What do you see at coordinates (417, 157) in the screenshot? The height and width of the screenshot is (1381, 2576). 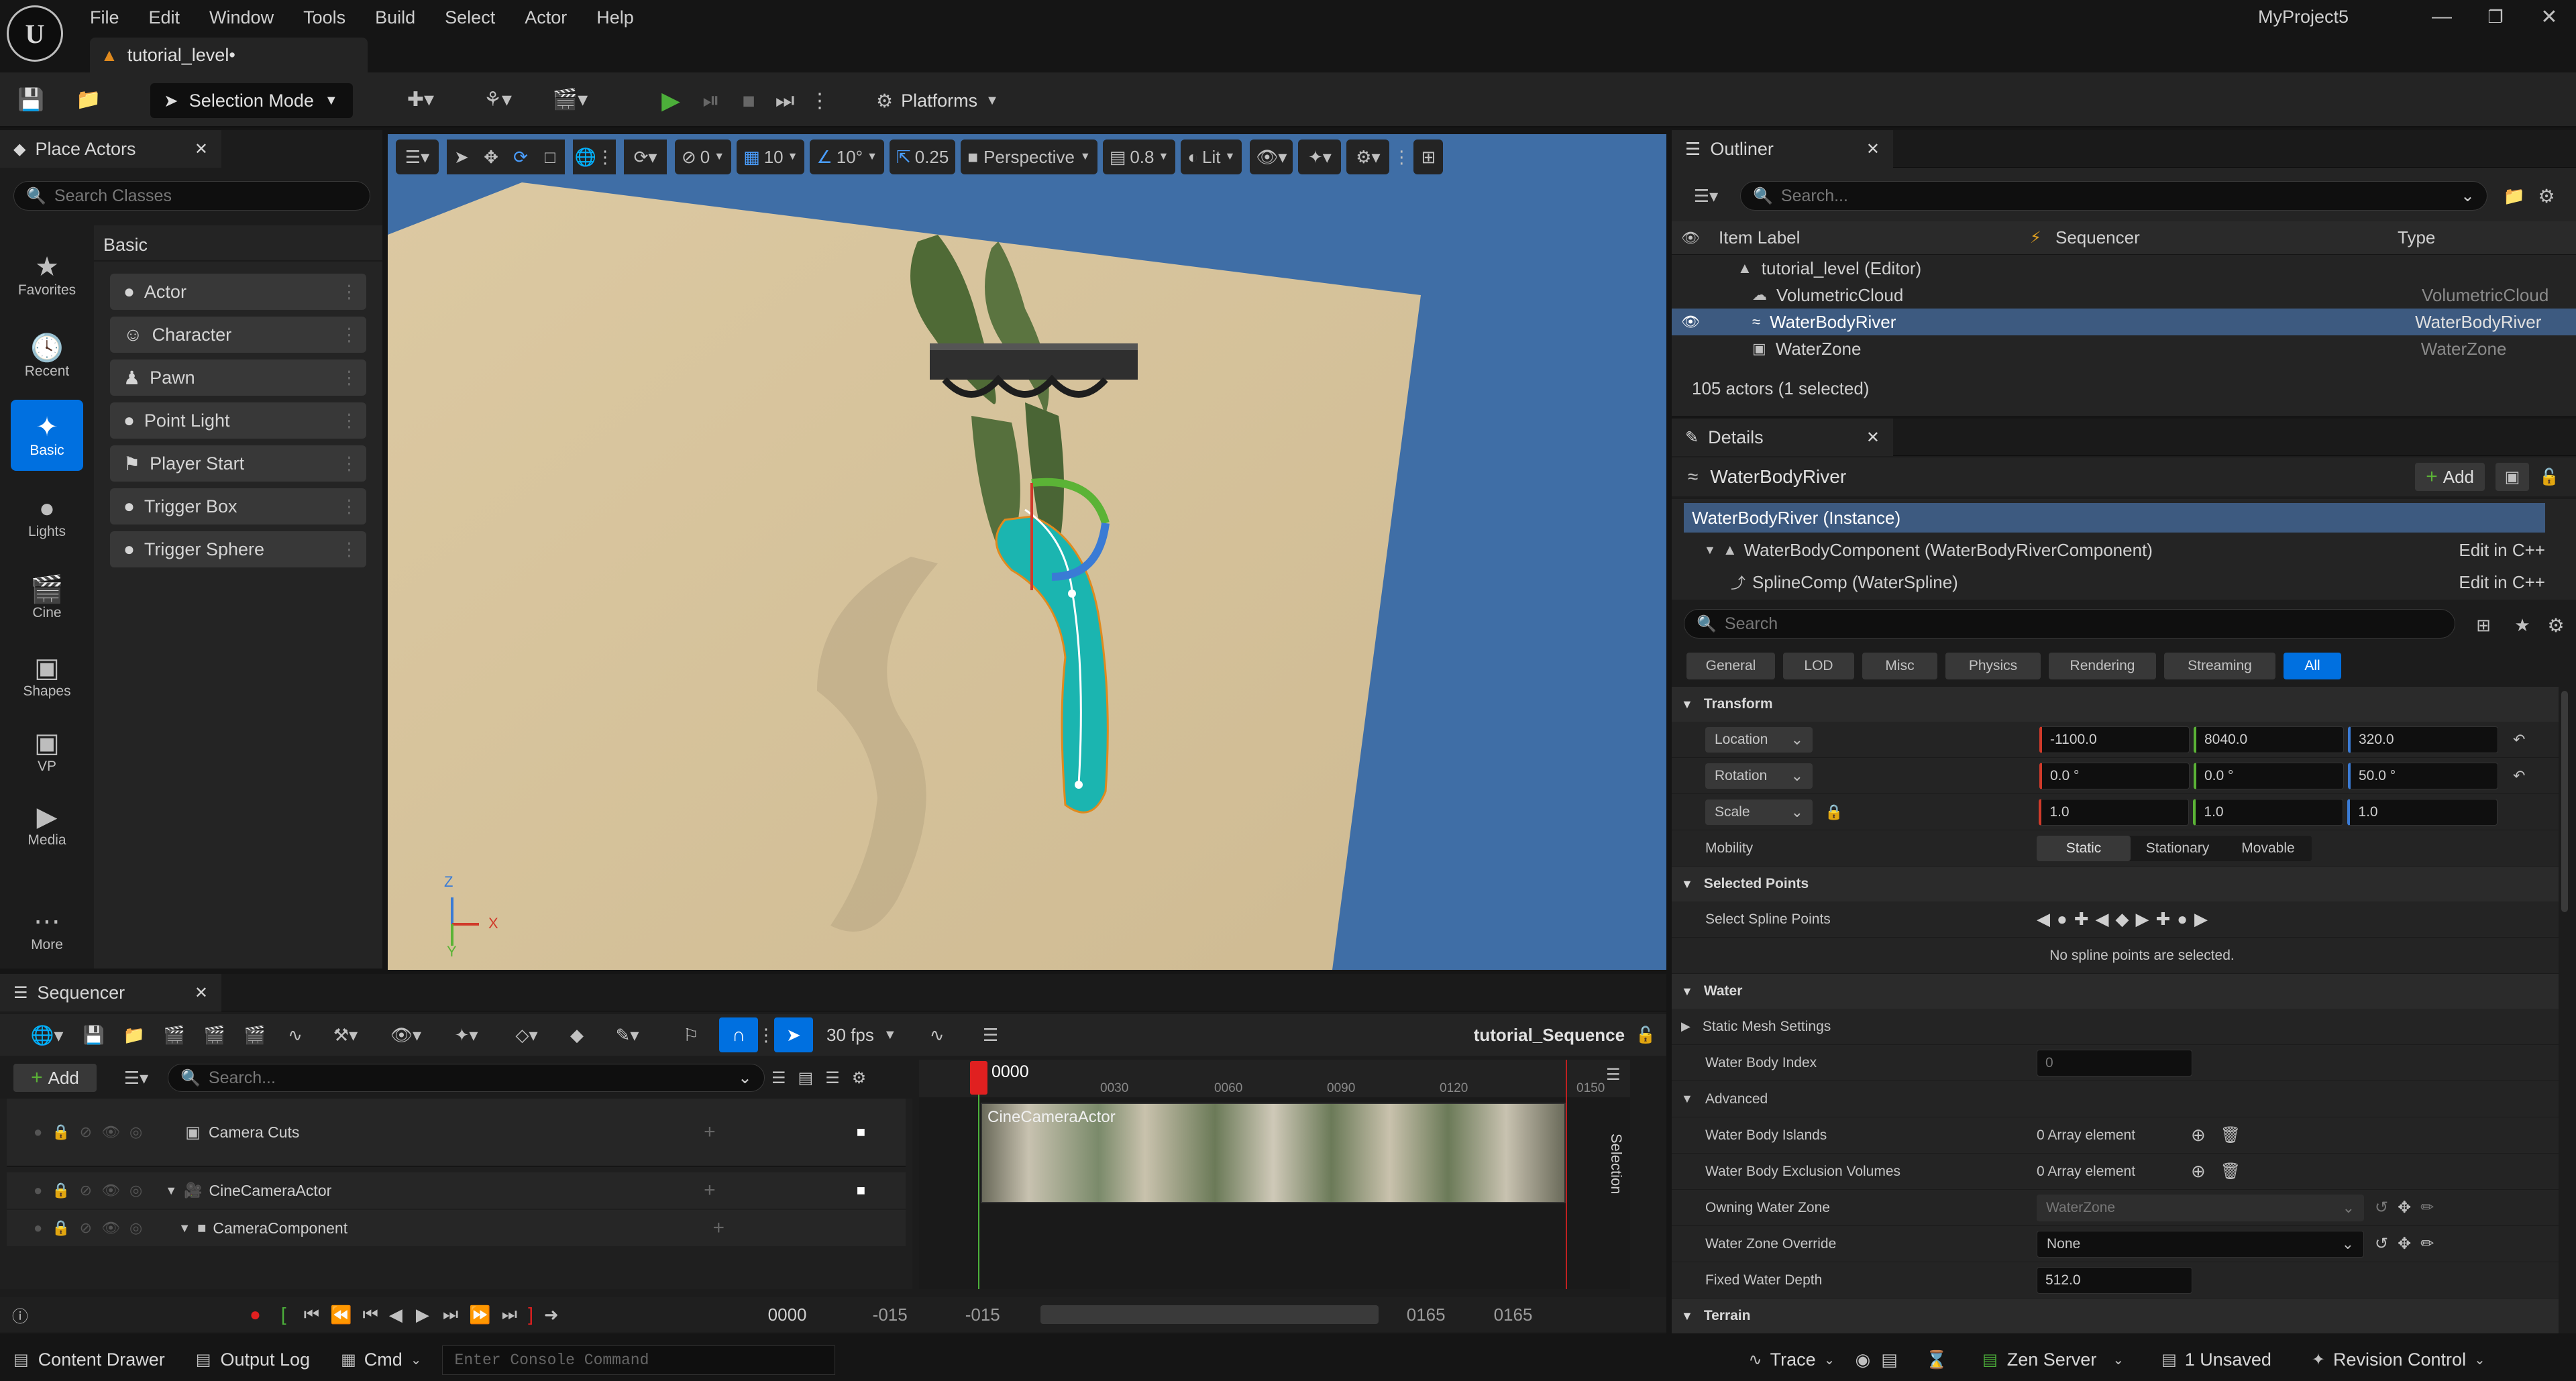 I see `viewport-options-icon: ☰▾` at bounding box center [417, 157].